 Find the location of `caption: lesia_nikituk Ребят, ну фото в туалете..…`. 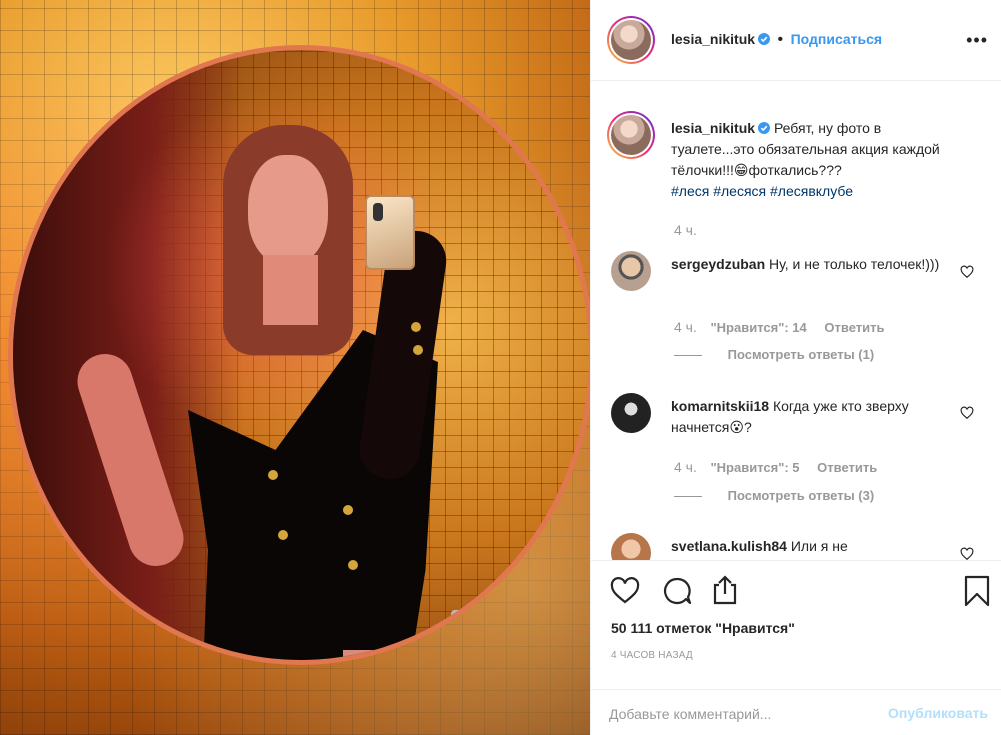

caption: lesia_nikituk Ребят, ну фото в туалете..… is located at coordinates (816, 160).